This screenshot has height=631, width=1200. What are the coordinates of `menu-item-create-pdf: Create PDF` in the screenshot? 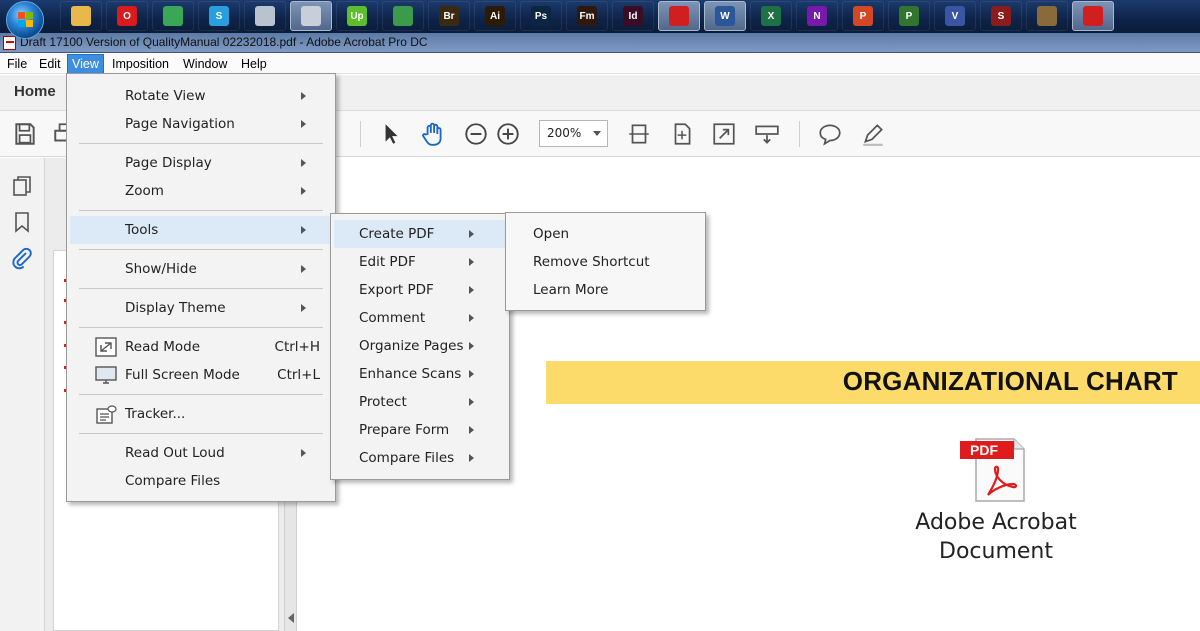 It's located at (420, 234).